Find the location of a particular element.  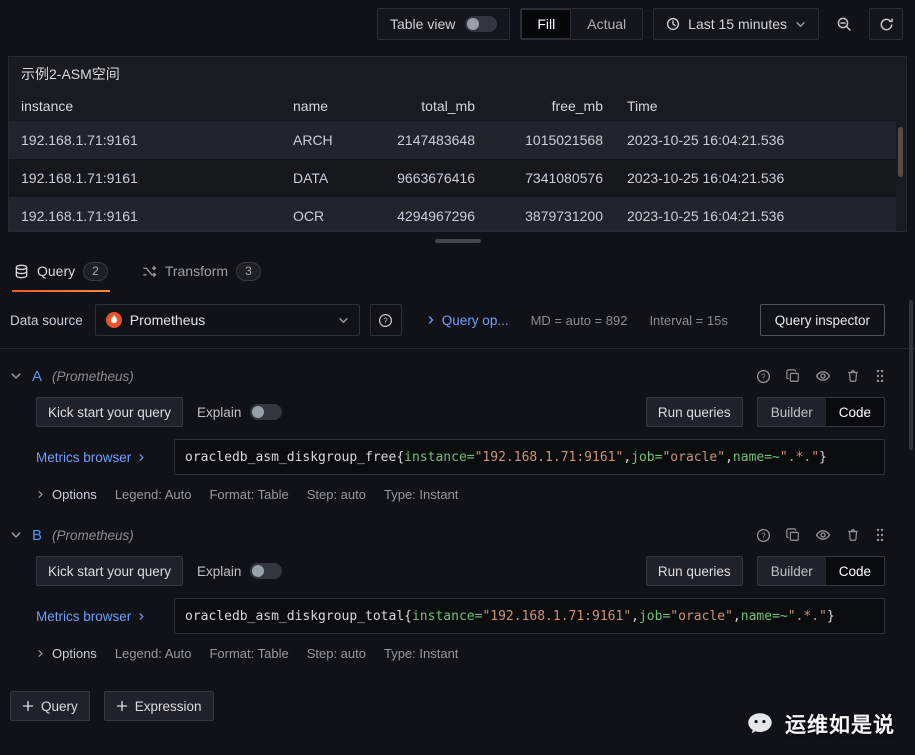

panel-title: 示例2-ASM空间 is located at coordinates (70, 74).